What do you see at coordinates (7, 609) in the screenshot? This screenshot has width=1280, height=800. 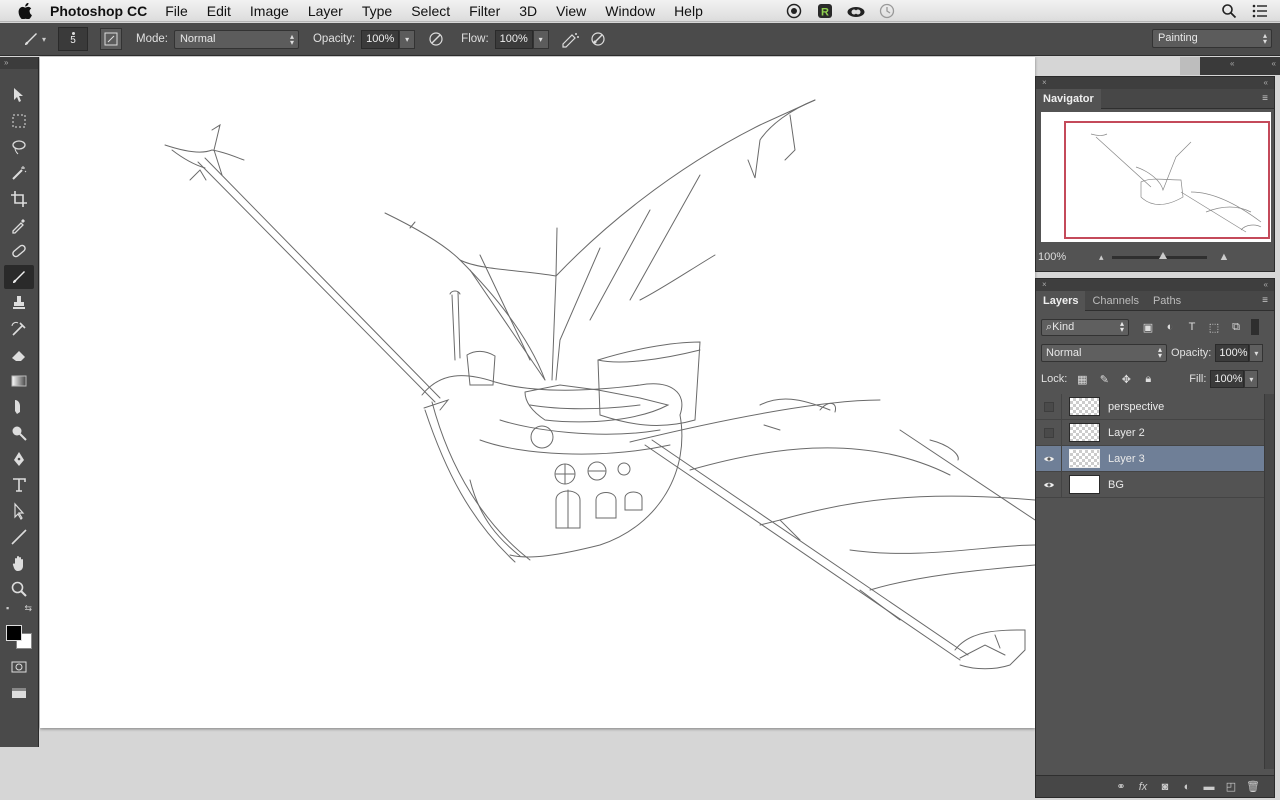 I see `default-colors-icon: ▪` at bounding box center [7, 609].